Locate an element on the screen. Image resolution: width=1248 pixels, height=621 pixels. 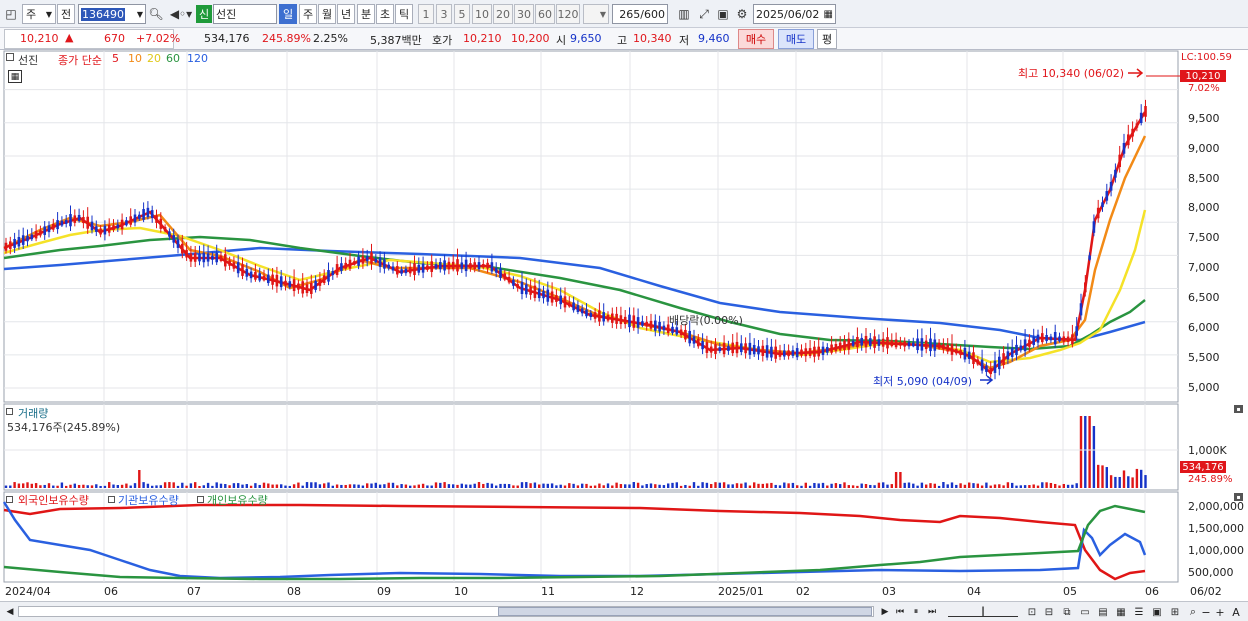
minute-option-1: 1 is located at coordinates (426, 14).